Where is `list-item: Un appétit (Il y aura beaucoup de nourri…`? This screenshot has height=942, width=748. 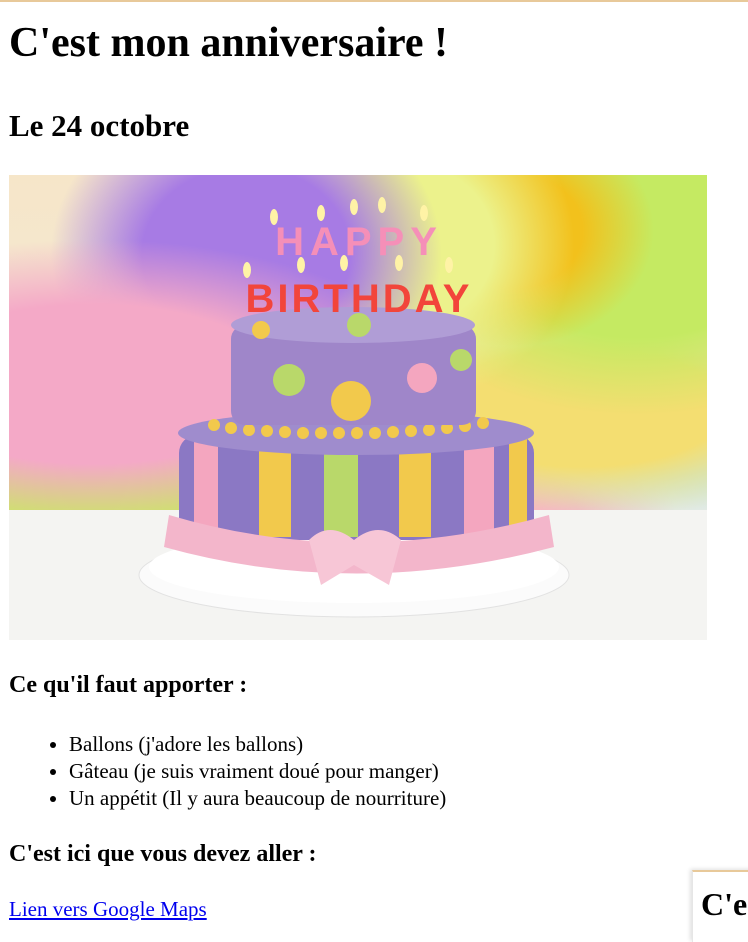 list-item: Un appétit (Il y aura beaucoup de nourri… is located at coordinates (257, 798).